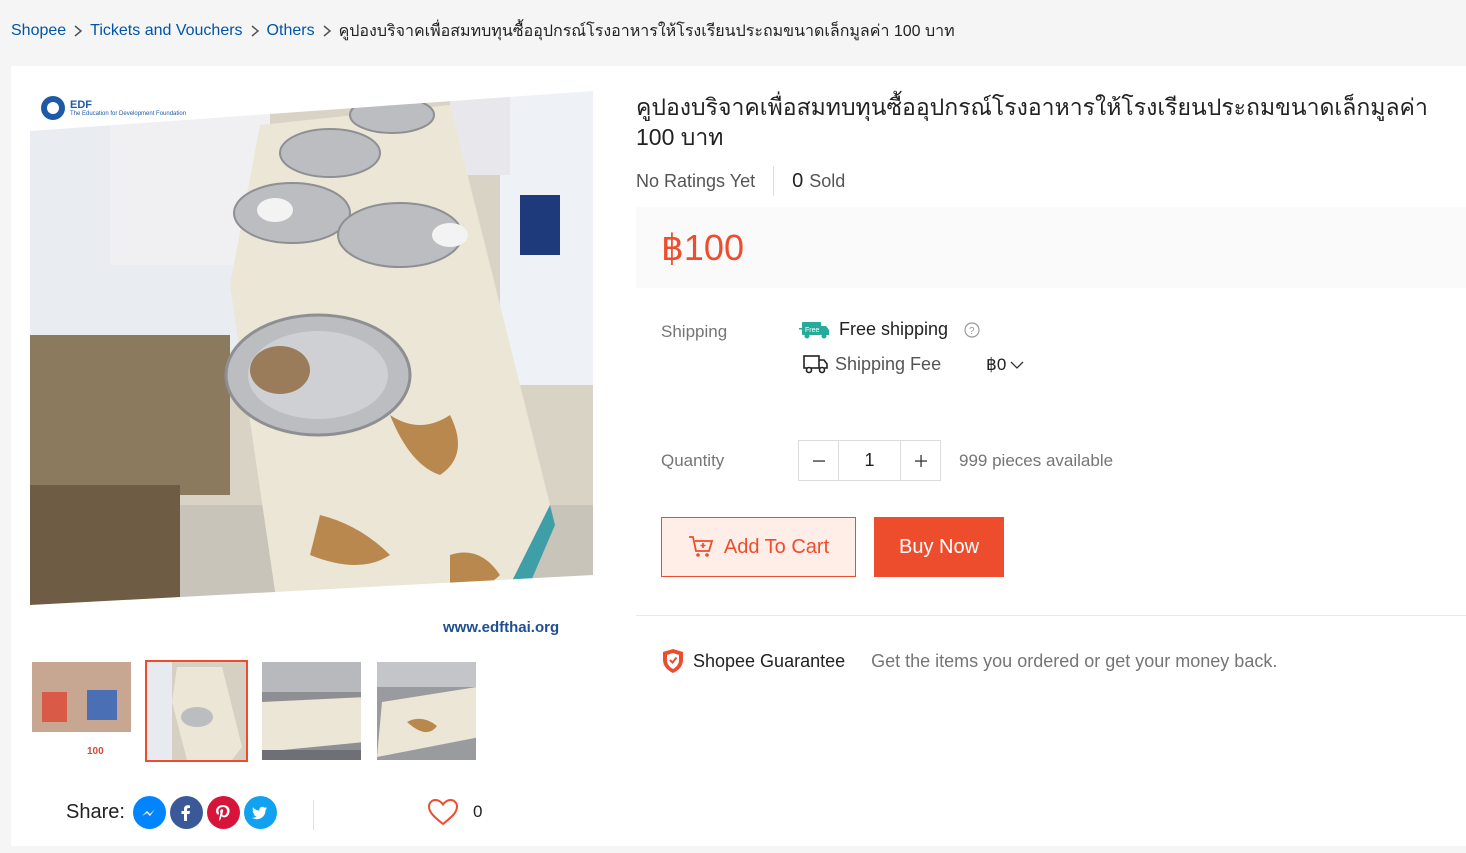 The width and height of the screenshot is (1466, 853). Describe the element at coordinates (291, 31) in the screenshot. I see `breadcrumb-others: Others` at that location.